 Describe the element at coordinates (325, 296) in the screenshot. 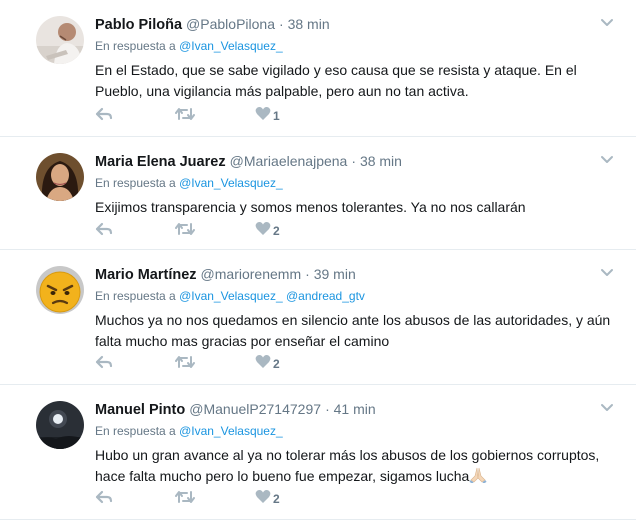

I see `reply-mention: @andread_gtv` at that location.